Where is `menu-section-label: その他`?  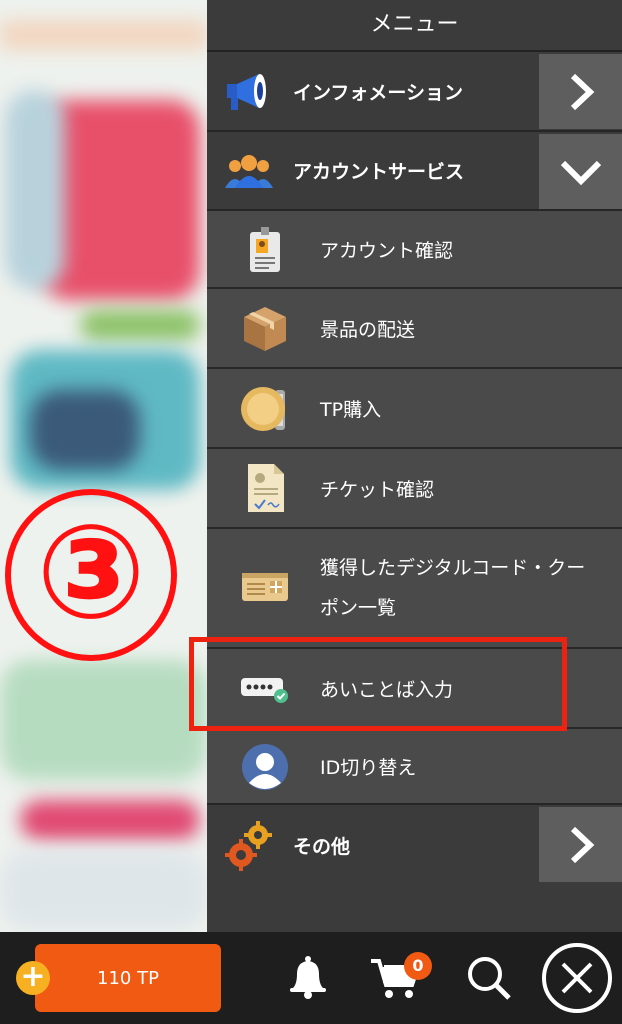
menu-section-label: その他 is located at coordinates (322, 846).